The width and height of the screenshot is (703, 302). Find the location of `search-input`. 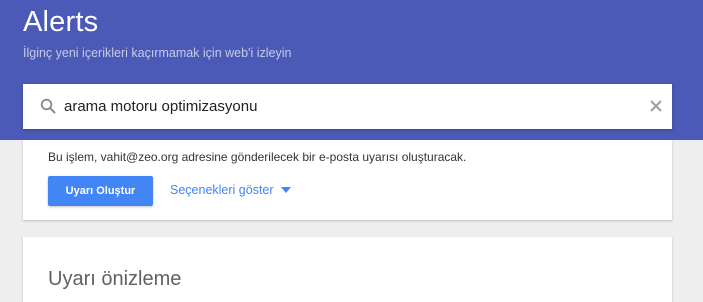

search-input is located at coordinates (349, 106).